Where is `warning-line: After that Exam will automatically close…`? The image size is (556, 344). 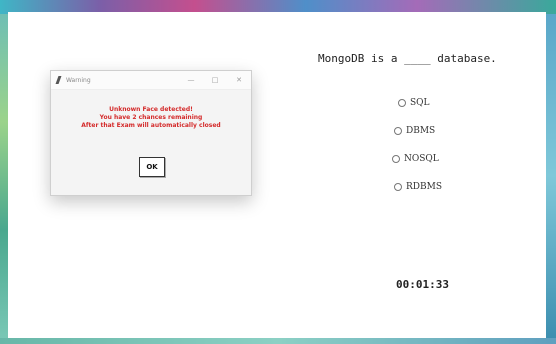
warning-line: After that Exam will automatically close… is located at coordinates (151, 125).